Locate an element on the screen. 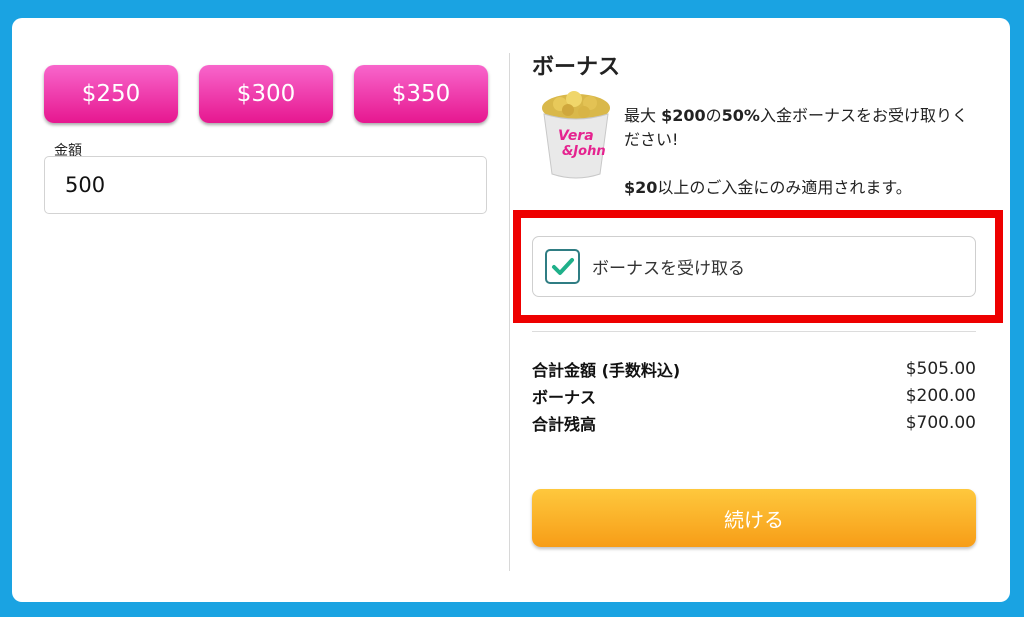 This screenshot has height=617, width=1024. amount-preset-350-button: $350 is located at coordinates (421, 94).